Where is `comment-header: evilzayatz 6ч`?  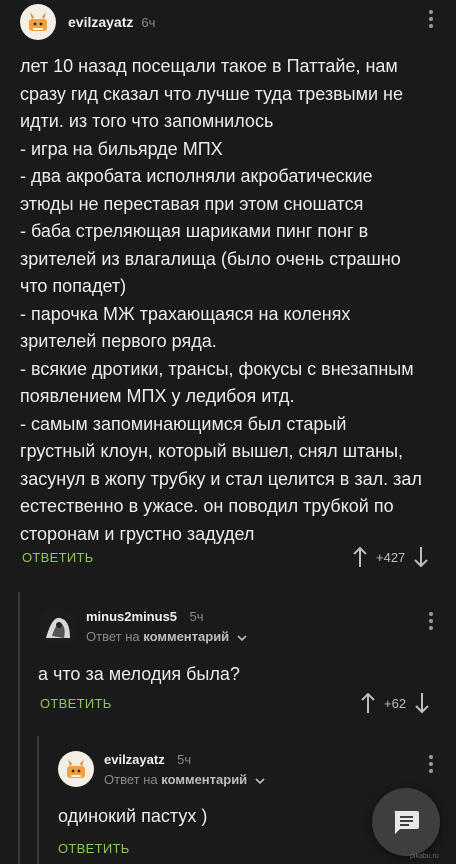
comment-header: evilzayatz 6ч is located at coordinates (87, 22).